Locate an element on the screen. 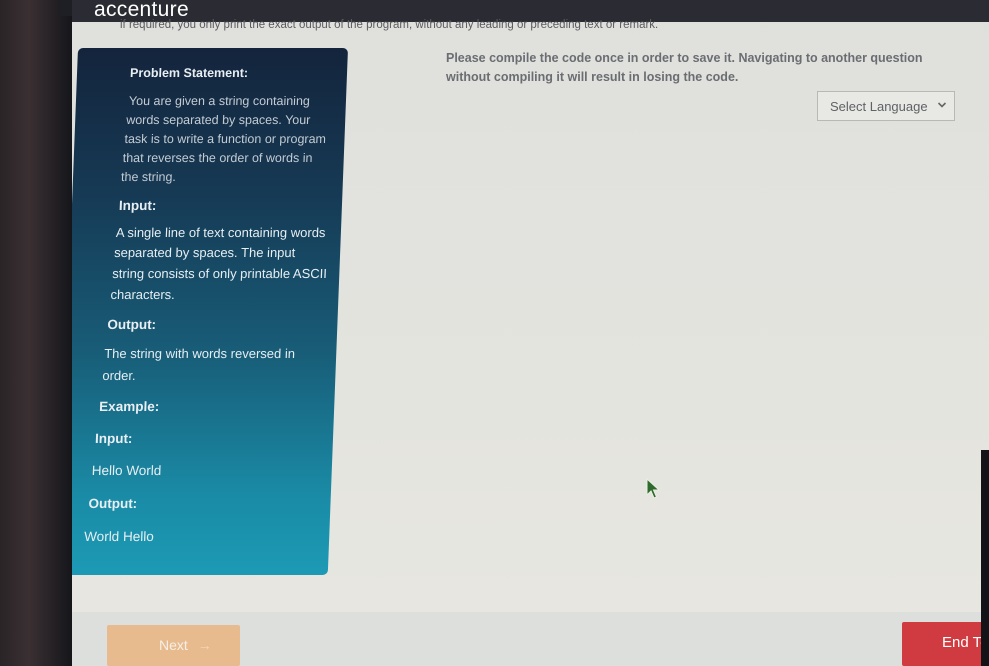  problem-statement-heading: Problem Statement: is located at coordinates (189, 73).